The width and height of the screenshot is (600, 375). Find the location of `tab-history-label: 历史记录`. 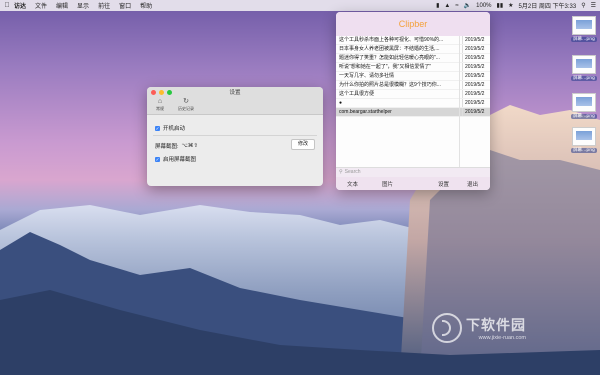

tab-history-label: 历史记录 is located at coordinates (186, 108).